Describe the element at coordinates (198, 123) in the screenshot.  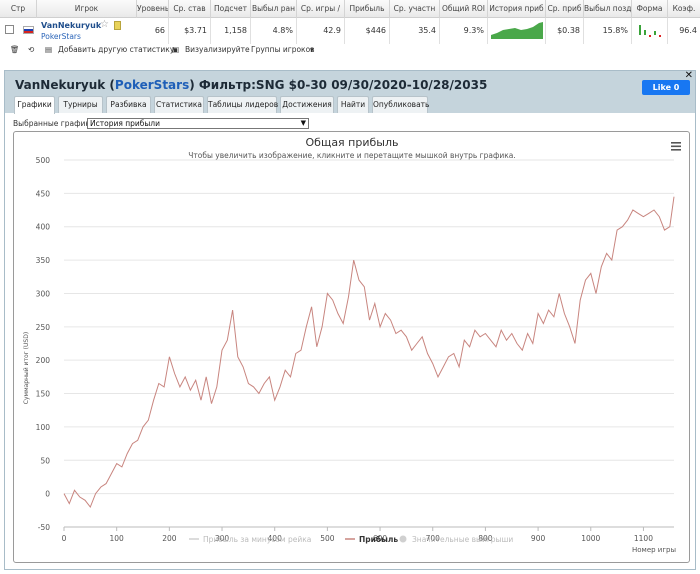
I see `chart-select: История прибыли ▼` at that location.